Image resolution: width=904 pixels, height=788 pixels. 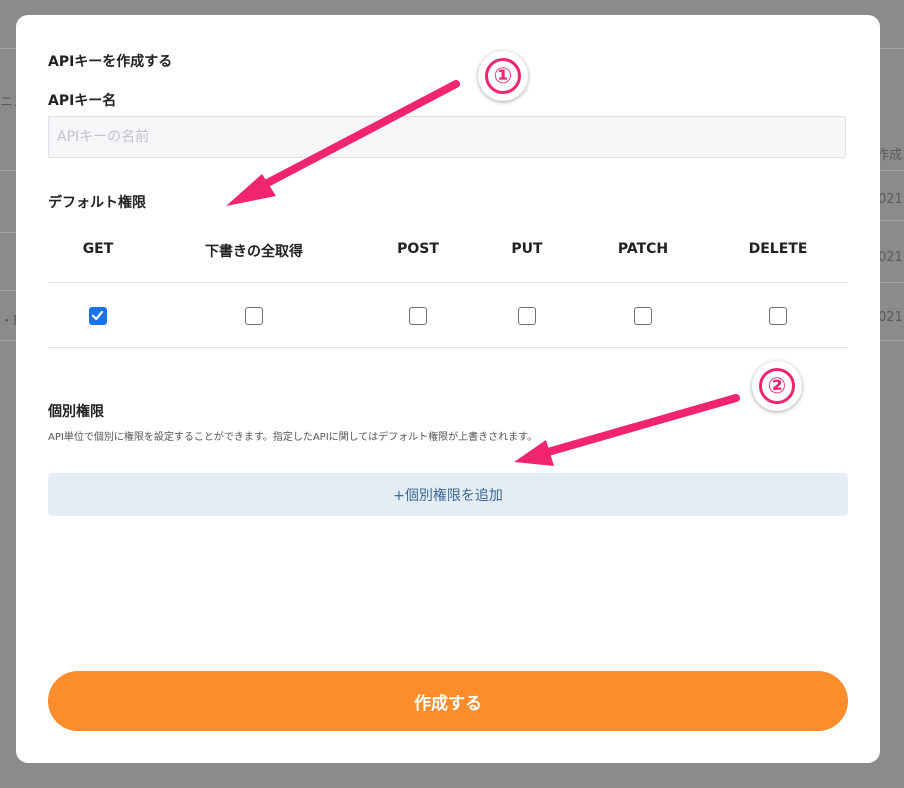 I want to click on annotation-badge-1: ①, so click(x=503, y=76).